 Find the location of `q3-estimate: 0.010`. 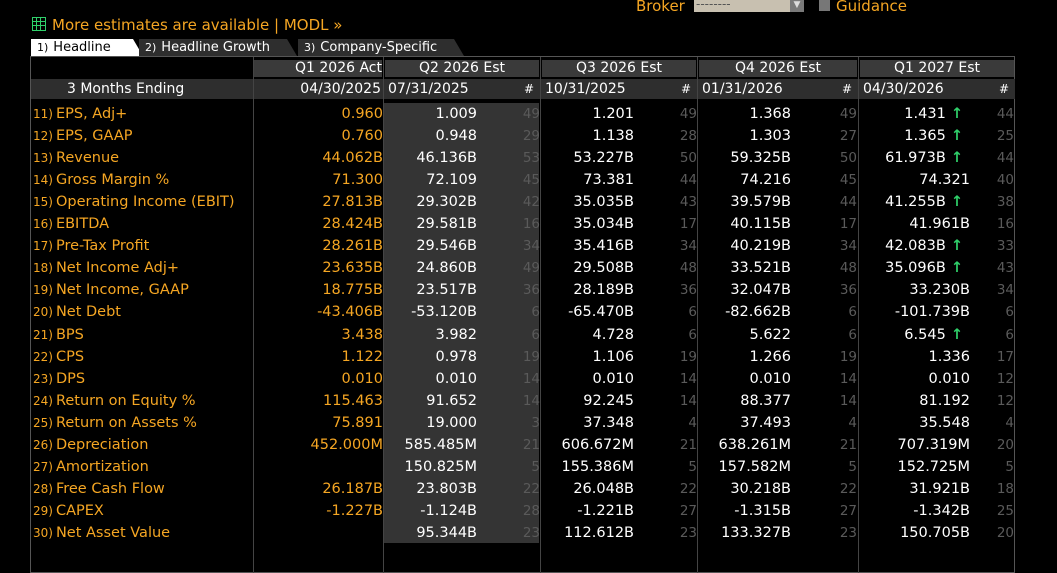

q3-estimate: 0.010 is located at coordinates (613, 379).